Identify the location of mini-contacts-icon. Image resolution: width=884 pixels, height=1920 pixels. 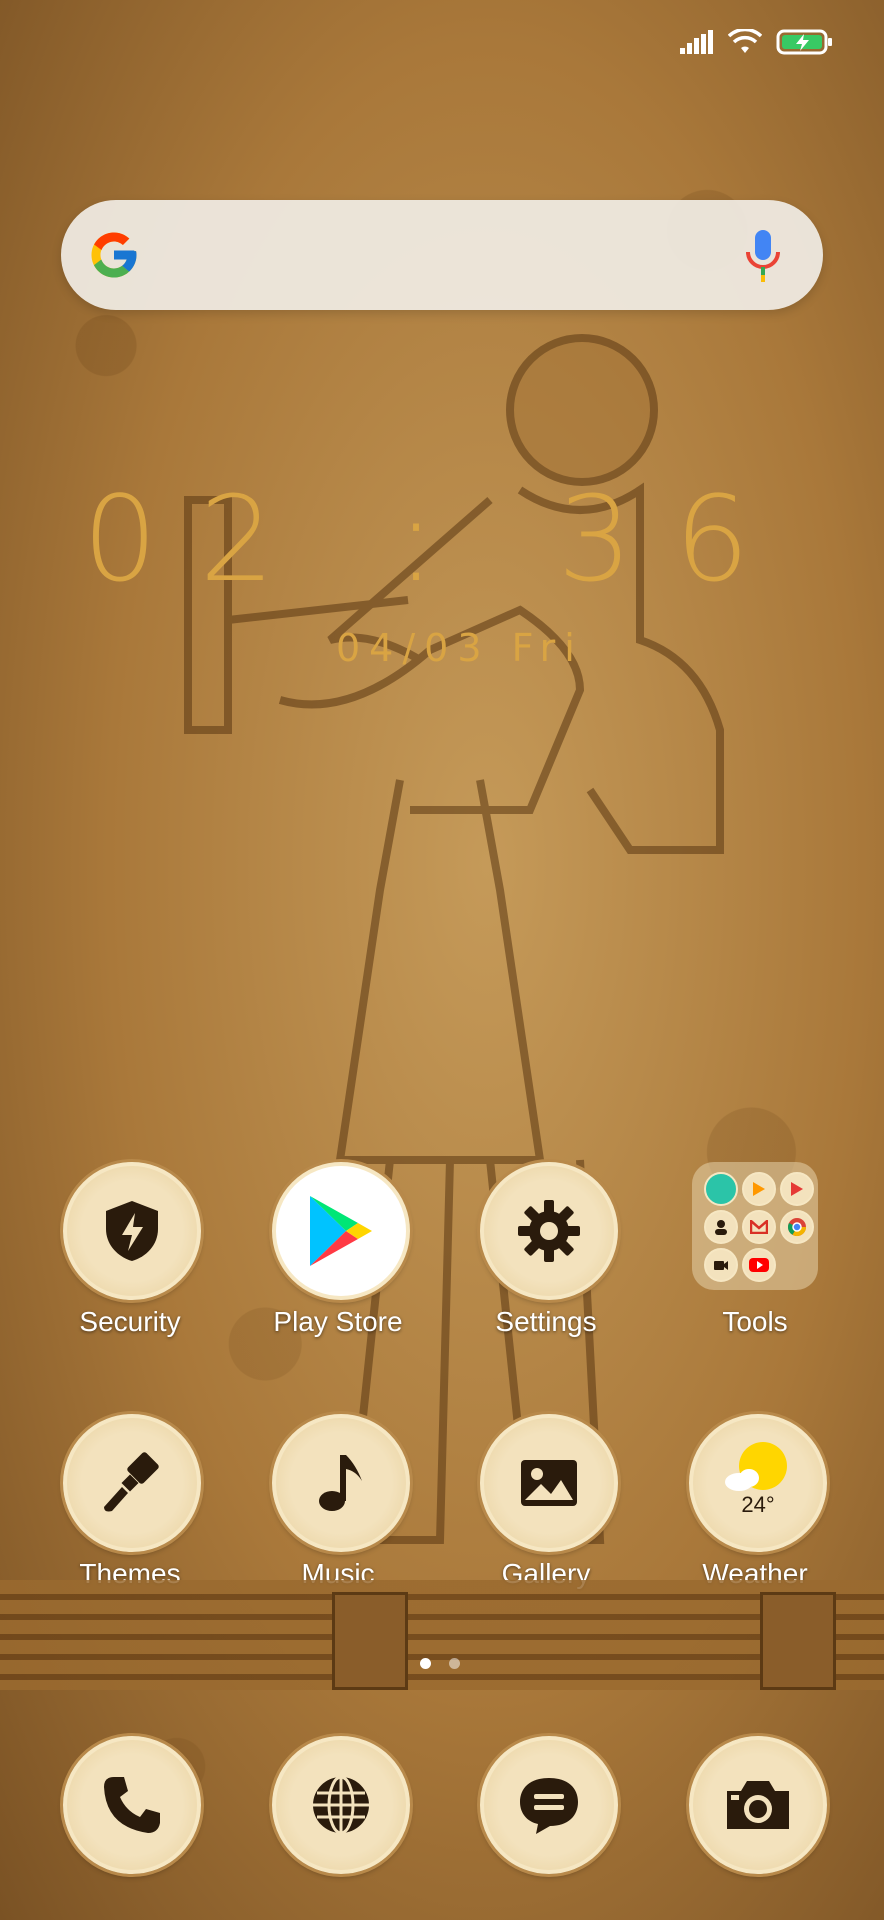
(721, 1227).